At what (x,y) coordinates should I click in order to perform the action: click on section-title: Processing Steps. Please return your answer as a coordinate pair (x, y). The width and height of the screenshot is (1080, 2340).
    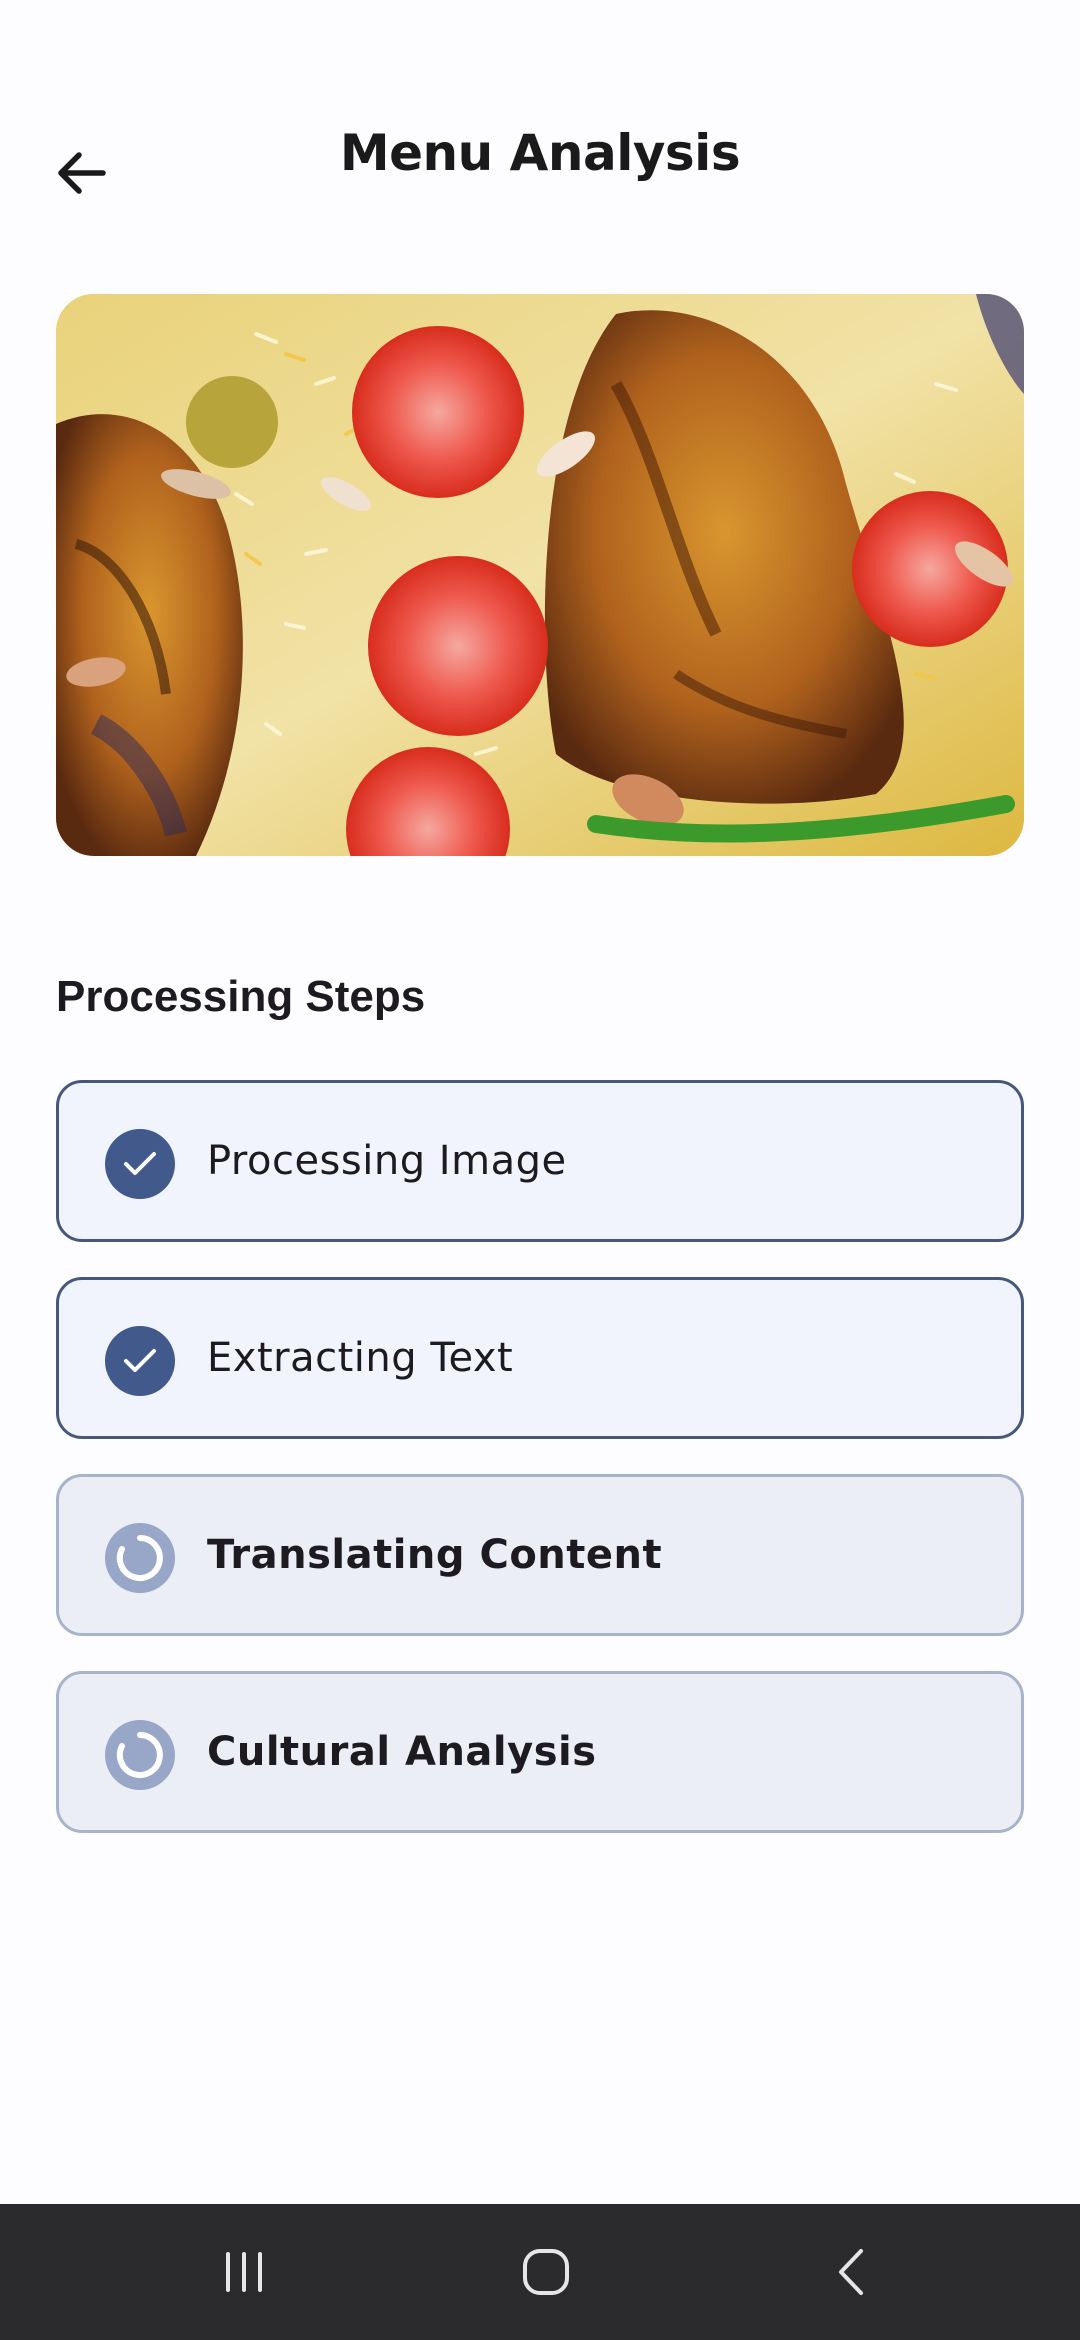
    Looking at the image, I should click on (241, 996).